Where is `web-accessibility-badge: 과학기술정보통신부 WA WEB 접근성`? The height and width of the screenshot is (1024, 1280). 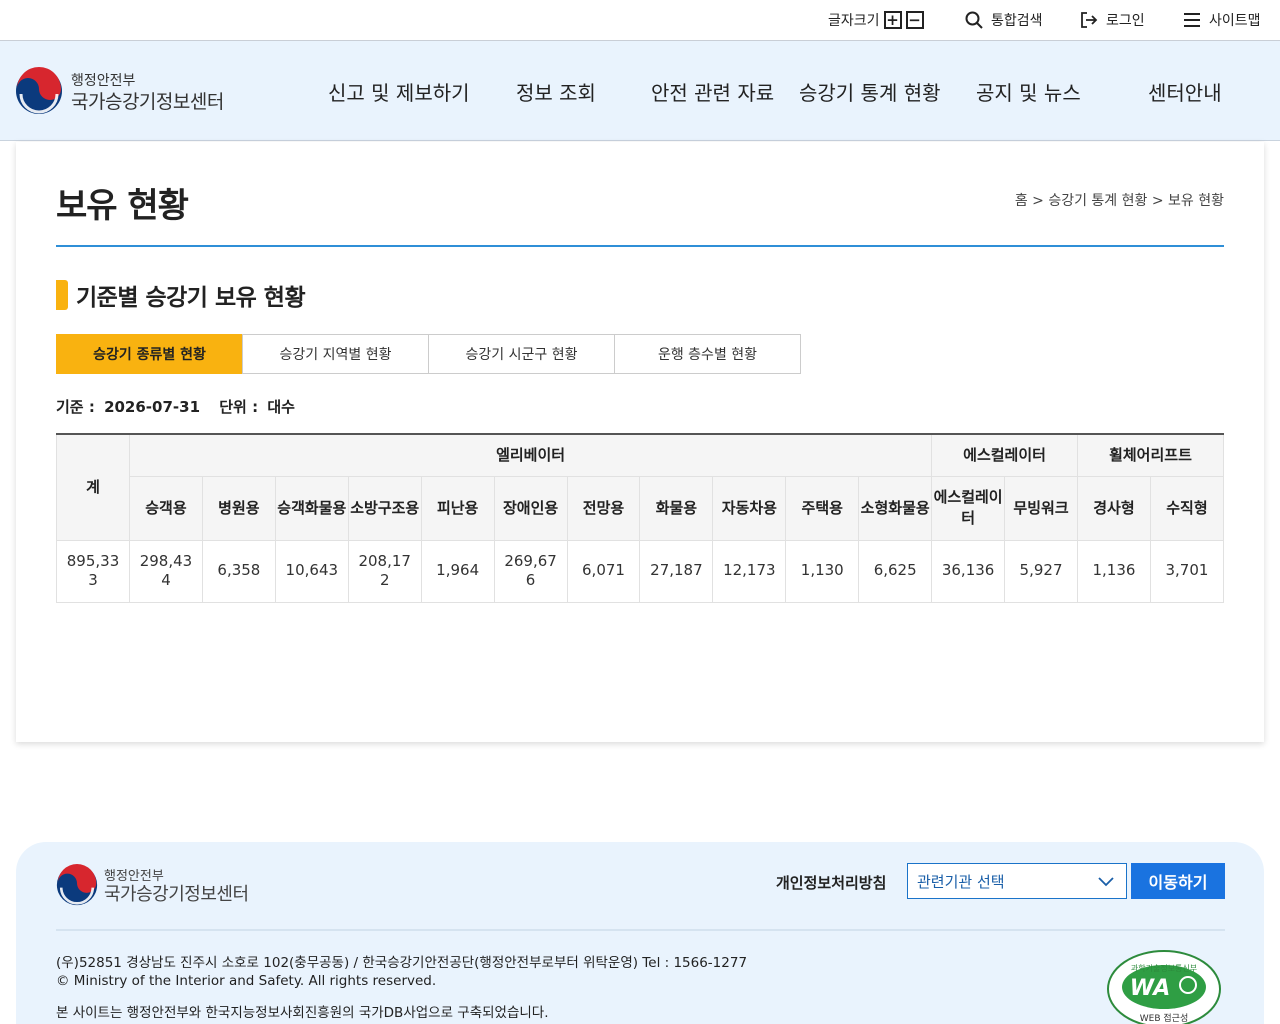
web-accessibility-badge: 과학기술정보통신부 WA WEB 접근성 is located at coordinates (1164, 985).